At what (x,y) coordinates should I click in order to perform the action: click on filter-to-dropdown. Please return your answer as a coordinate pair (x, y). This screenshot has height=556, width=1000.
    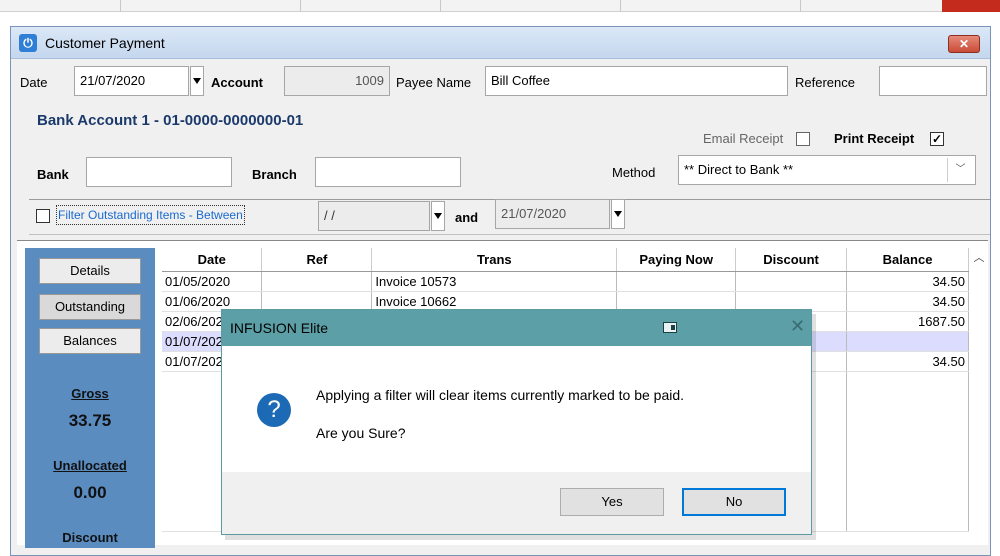
    Looking at the image, I should click on (618, 214).